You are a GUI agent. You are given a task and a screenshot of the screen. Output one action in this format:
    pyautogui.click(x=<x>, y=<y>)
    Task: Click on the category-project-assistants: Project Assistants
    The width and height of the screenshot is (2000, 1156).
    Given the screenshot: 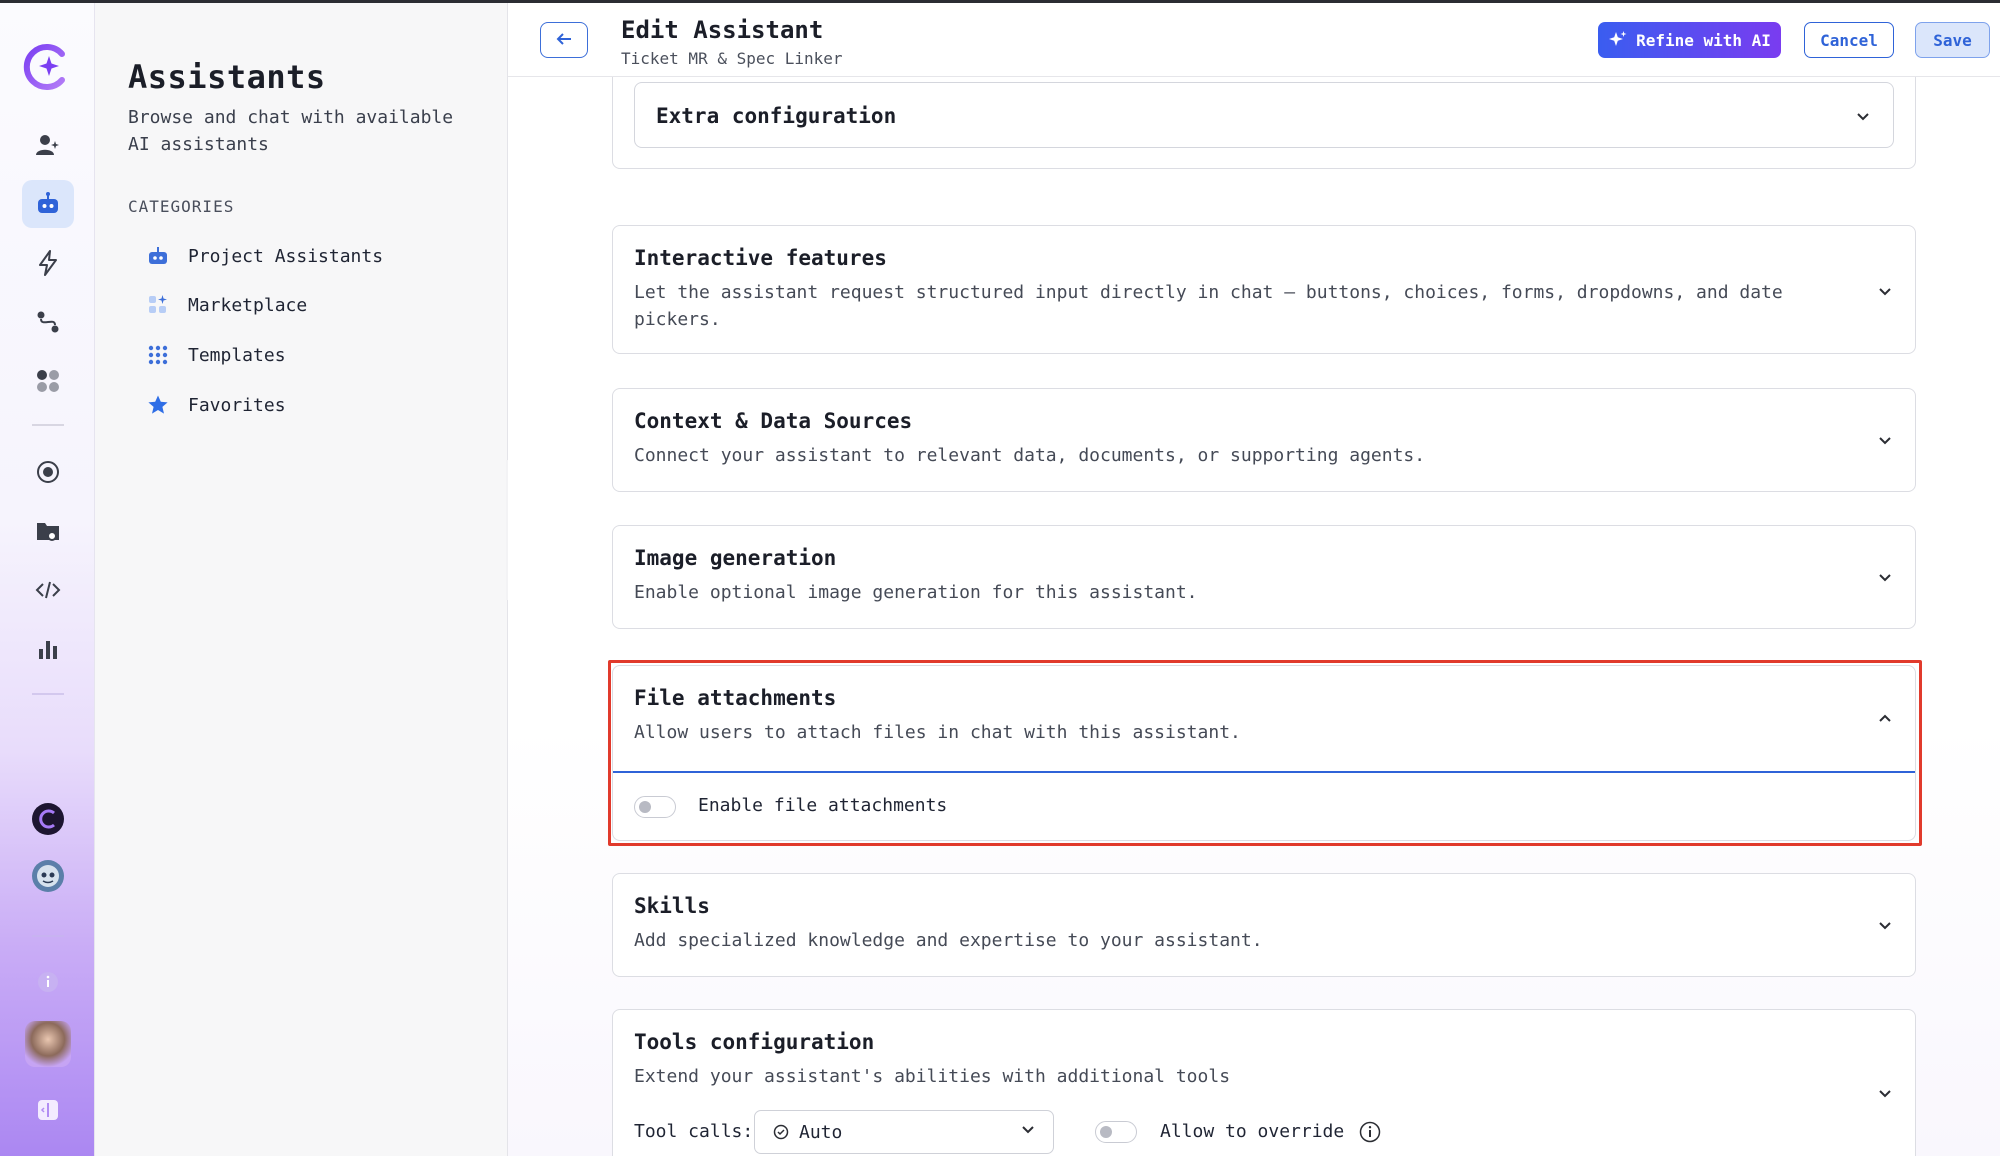 What is the action you would take?
    pyautogui.click(x=264, y=256)
    